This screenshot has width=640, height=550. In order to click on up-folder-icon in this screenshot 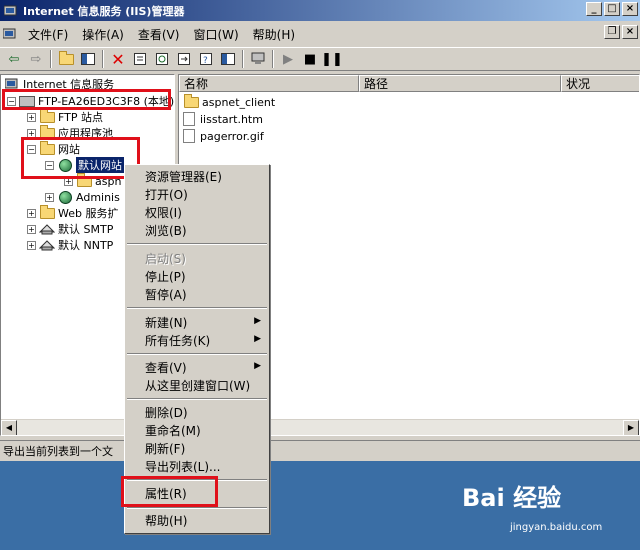, I will do `click(66, 59)`.